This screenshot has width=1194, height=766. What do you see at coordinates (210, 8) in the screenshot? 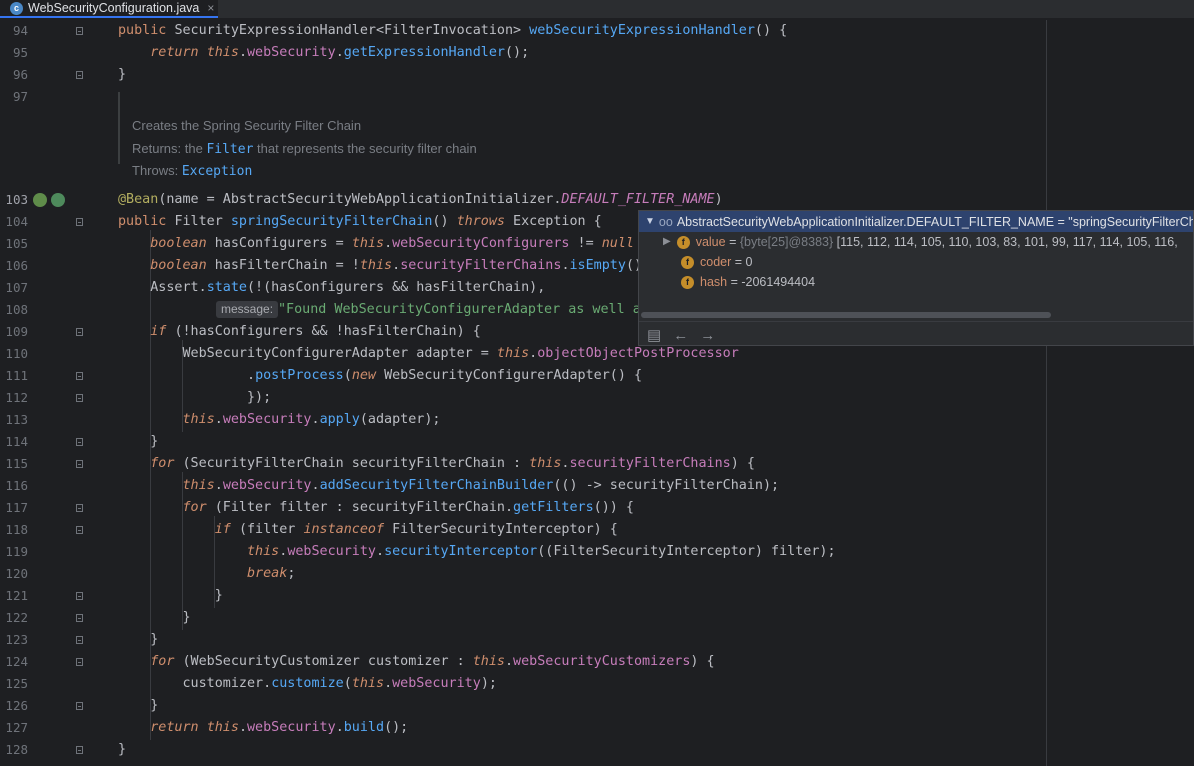
I see `close-icon: ×` at bounding box center [210, 8].